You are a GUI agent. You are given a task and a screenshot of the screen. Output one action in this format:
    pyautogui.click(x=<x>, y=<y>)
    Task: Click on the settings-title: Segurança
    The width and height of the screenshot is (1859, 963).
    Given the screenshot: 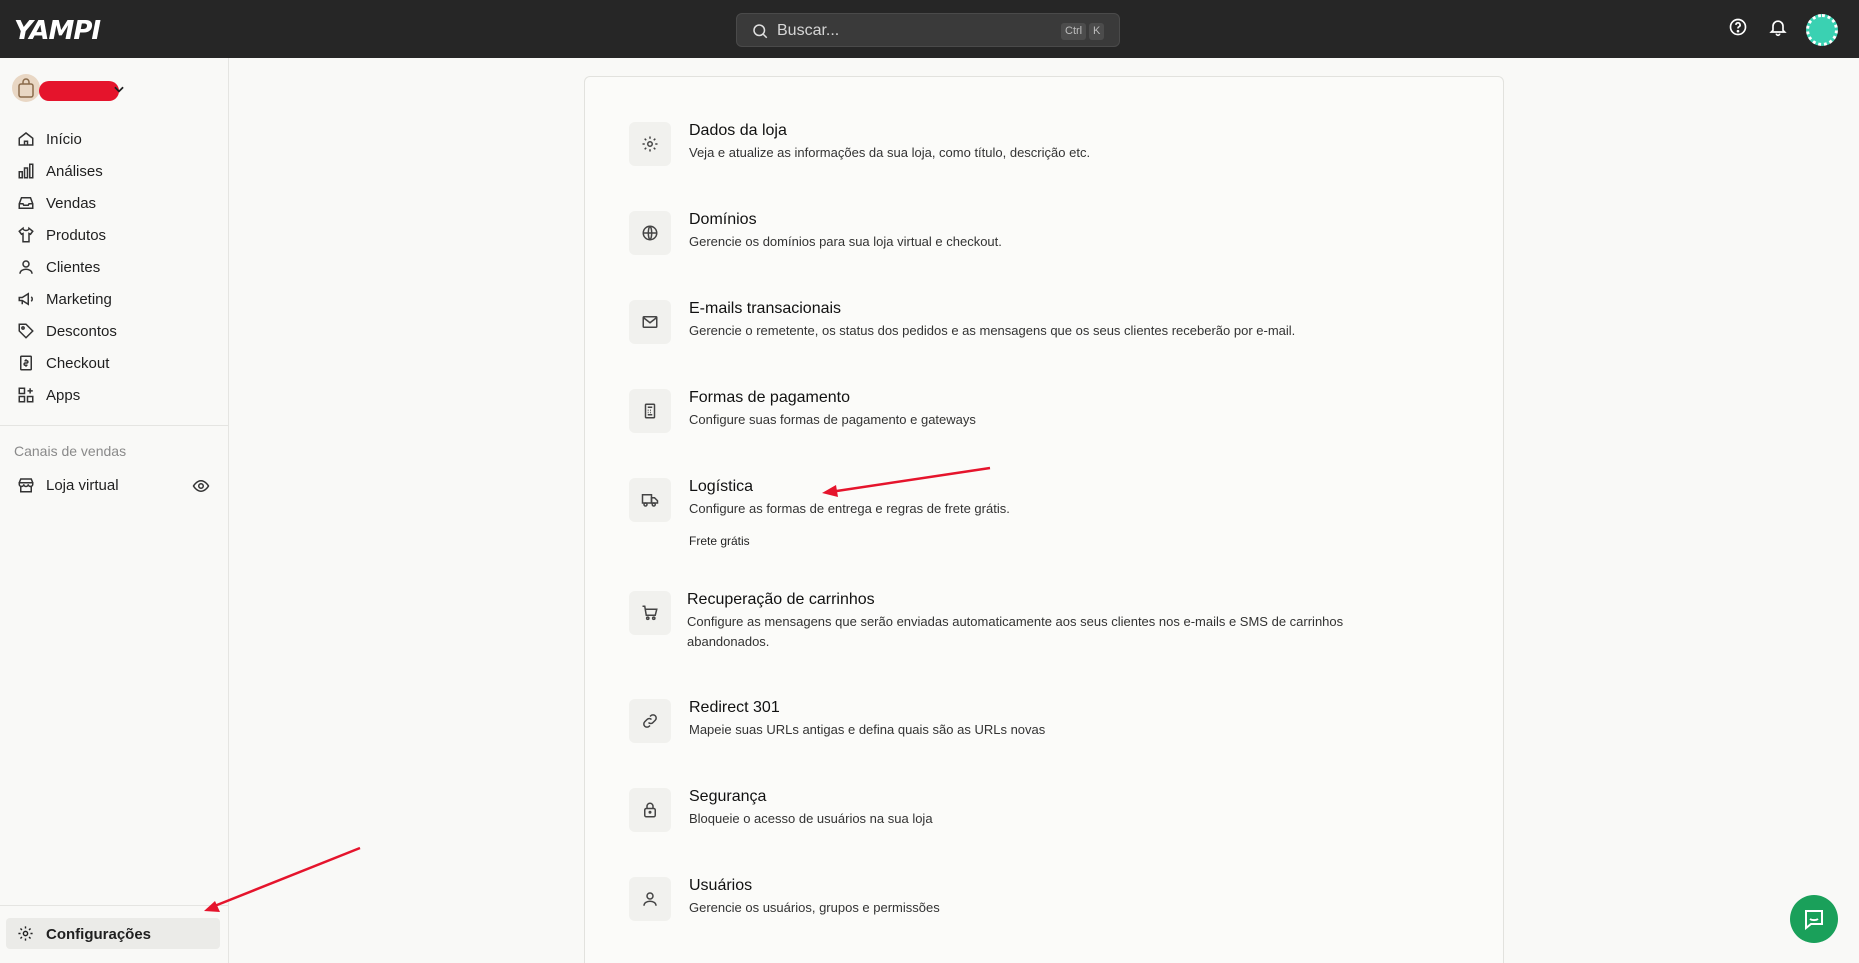 What is the action you would take?
    pyautogui.click(x=728, y=796)
    